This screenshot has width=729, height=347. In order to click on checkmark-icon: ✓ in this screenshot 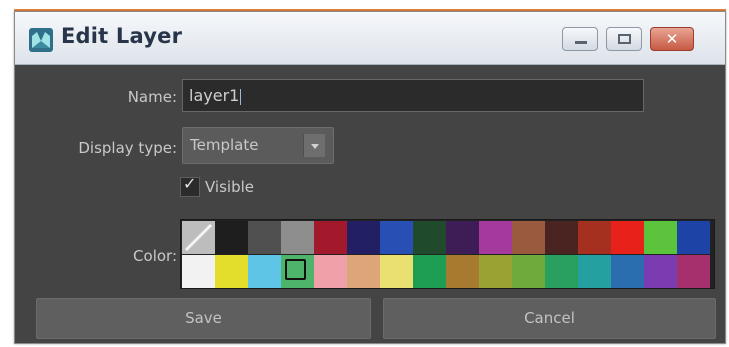, I will do `click(190, 183)`.